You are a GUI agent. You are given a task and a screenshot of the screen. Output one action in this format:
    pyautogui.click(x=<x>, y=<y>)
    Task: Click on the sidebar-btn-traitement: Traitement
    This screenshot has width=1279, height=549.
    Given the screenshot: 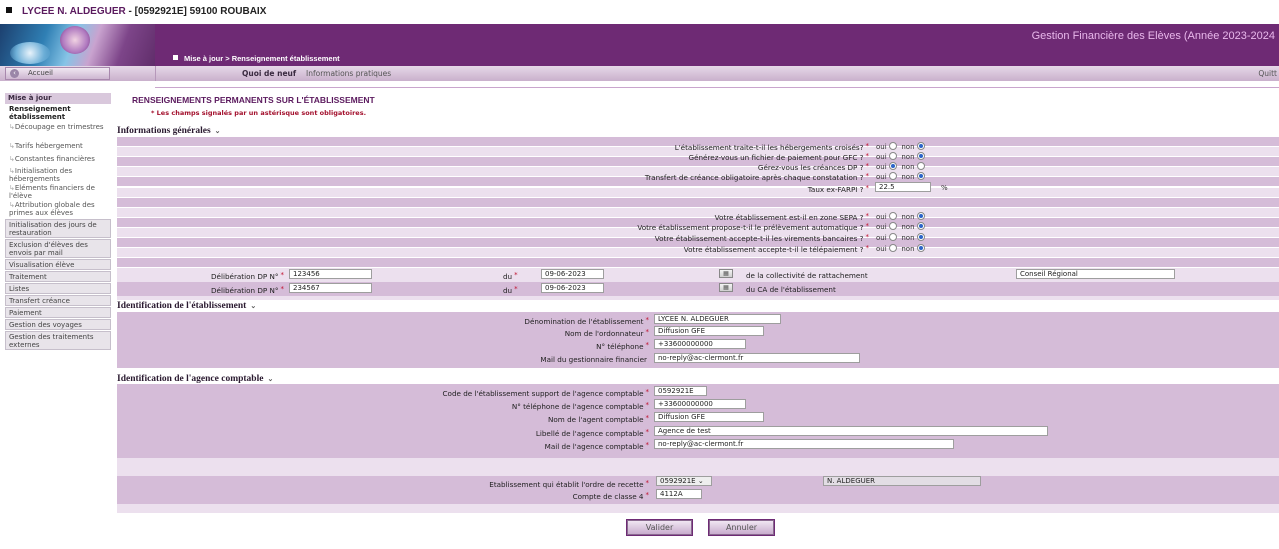 What is the action you would take?
    pyautogui.click(x=58, y=276)
    